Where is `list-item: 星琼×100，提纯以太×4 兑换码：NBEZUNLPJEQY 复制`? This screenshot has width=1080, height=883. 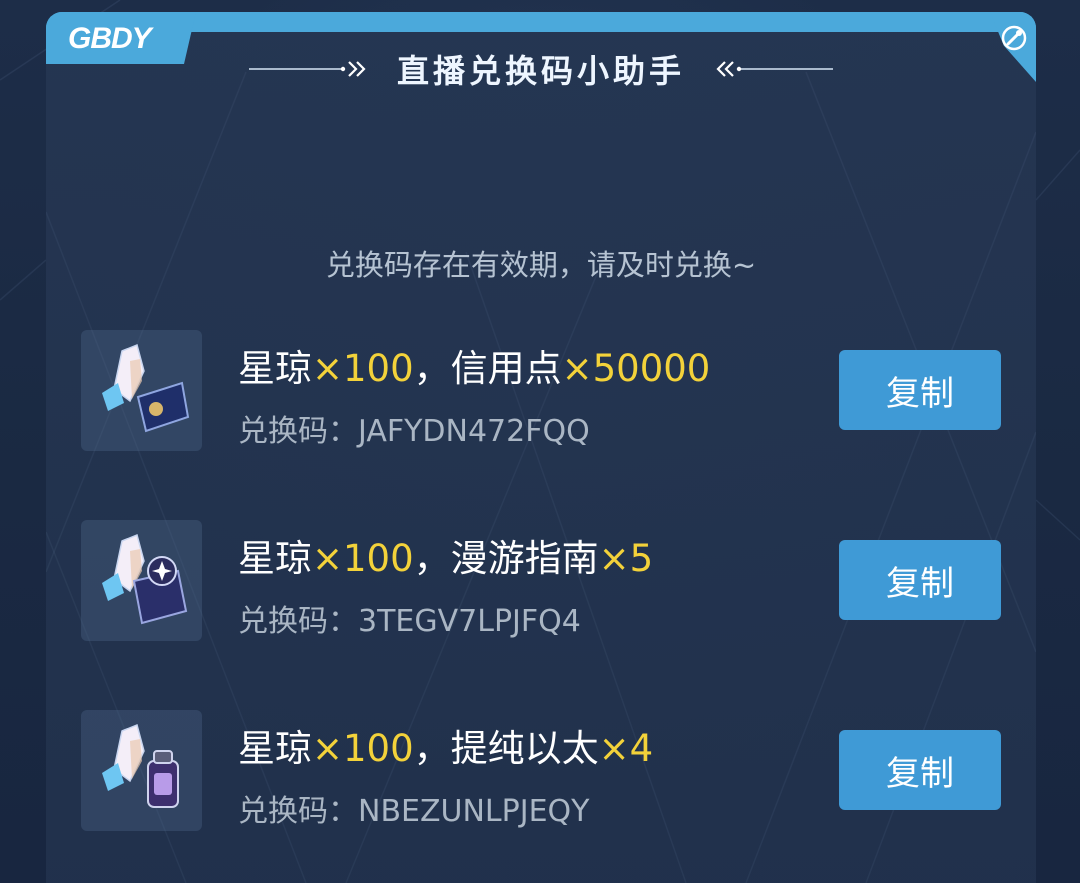 list-item: 星琼×100，提纯以太×4 兑换码：NBEZUNLPJEQY 复制 is located at coordinates (541, 771).